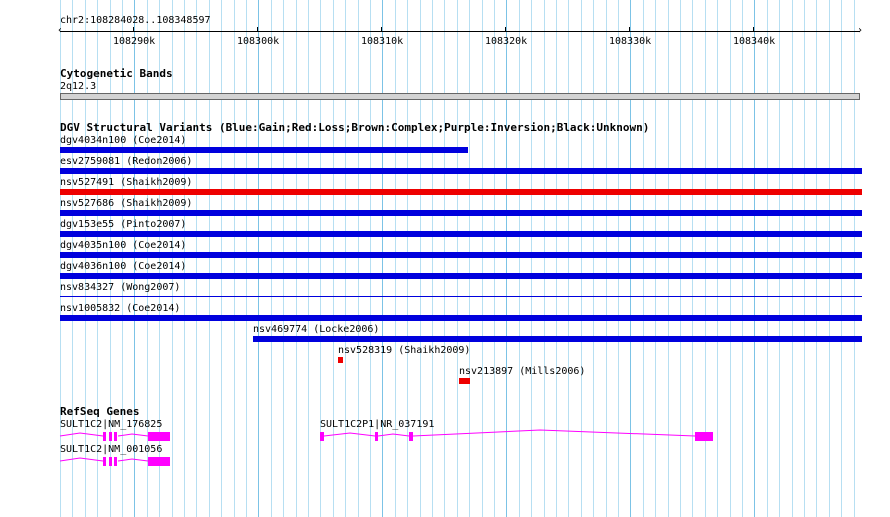 The height and width of the screenshot is (517, 890). What do you see at coordinates (386, 447) in the screenshot?
I see `refseq-gene-models` at bounding box center [386, 447].